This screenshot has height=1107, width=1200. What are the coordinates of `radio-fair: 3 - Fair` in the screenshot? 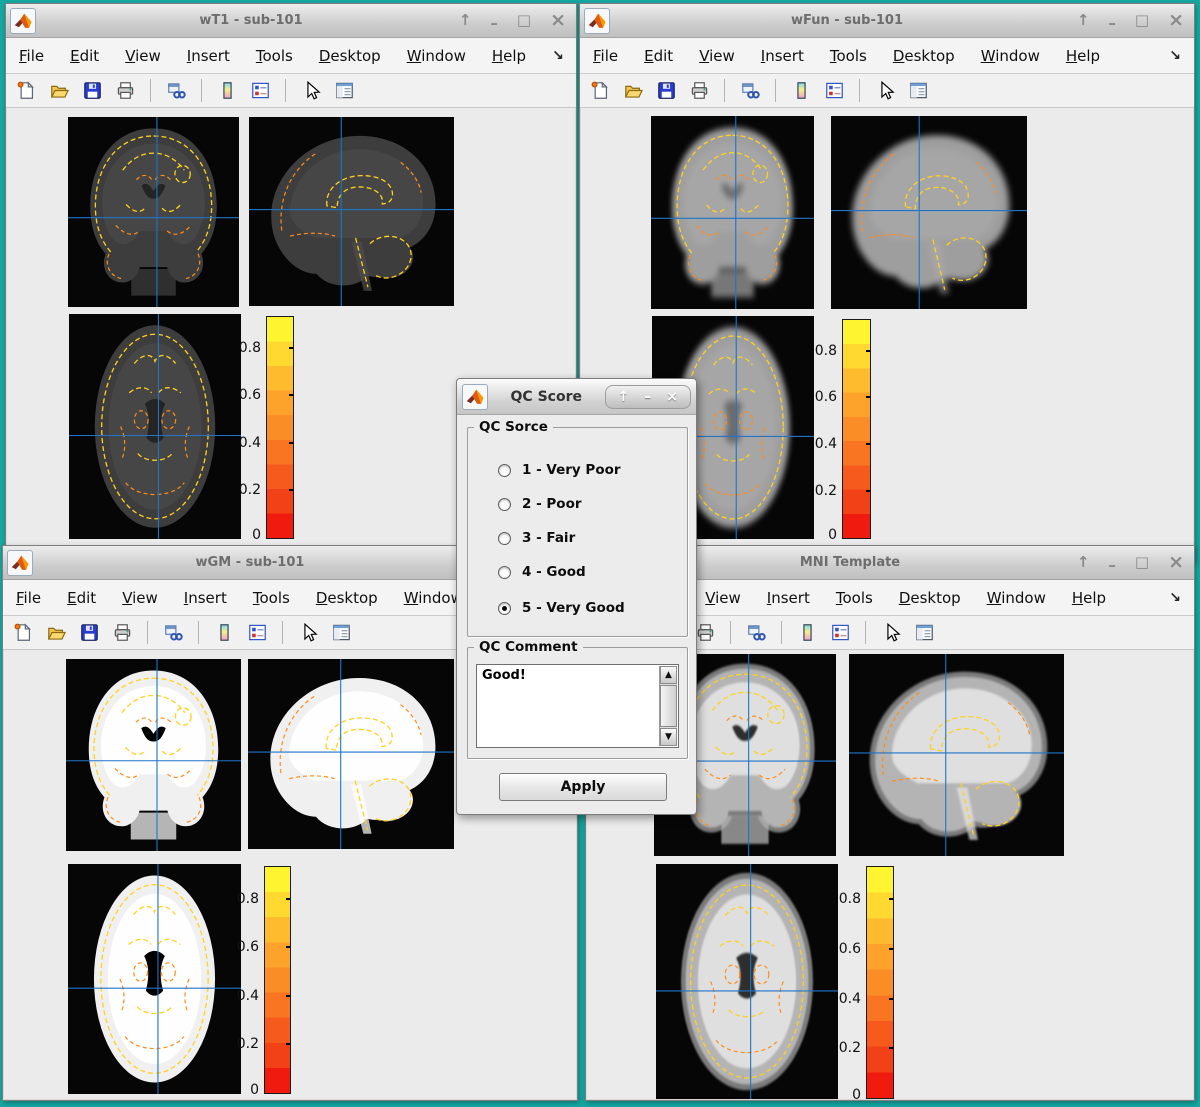 It's located at (536, 538).